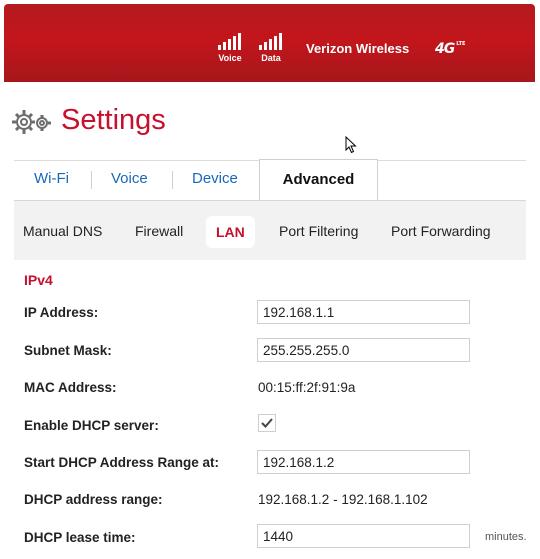 Image resolution: width=540 pixels, height=559 pixels. What do you see at coordinates (113, 120) in the screenshot?
I see `page-title: Settings` at bounding box center [113, 120].